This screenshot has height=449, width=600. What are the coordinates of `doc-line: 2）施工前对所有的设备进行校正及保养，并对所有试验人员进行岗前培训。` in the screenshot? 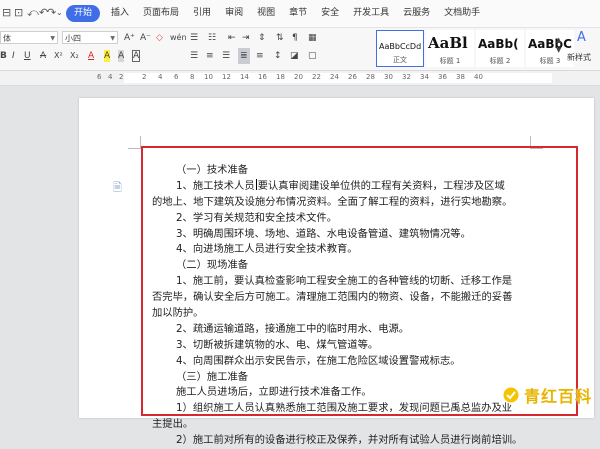 It's located at (349, 440).